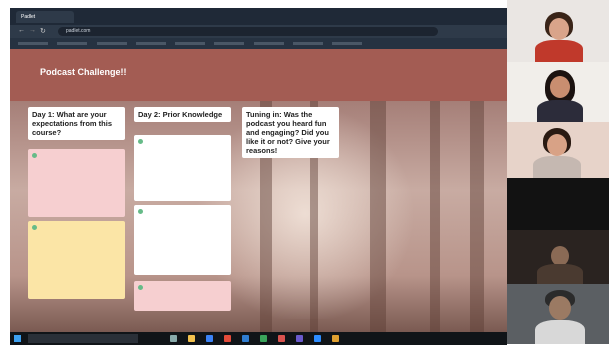 This screenshot has height=347, width=609. I want to click on board-title: Podcast Challenge!!, so click(83, 72).